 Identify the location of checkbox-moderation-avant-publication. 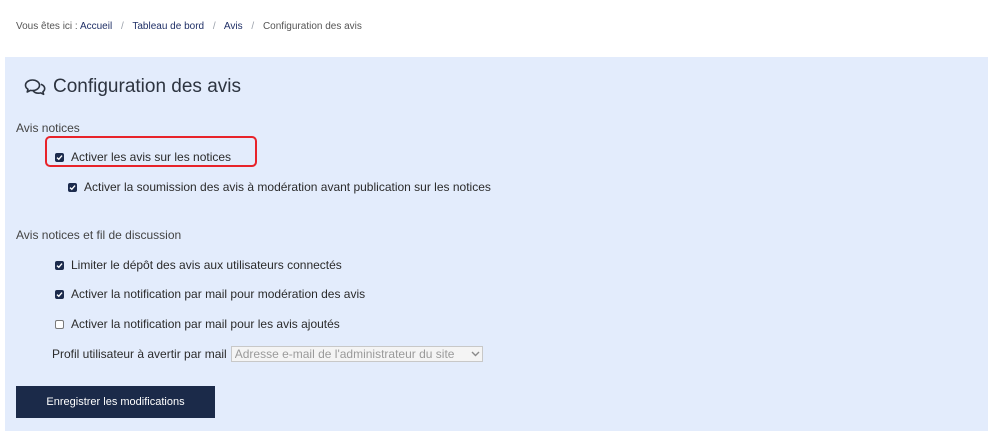
(72, 187).